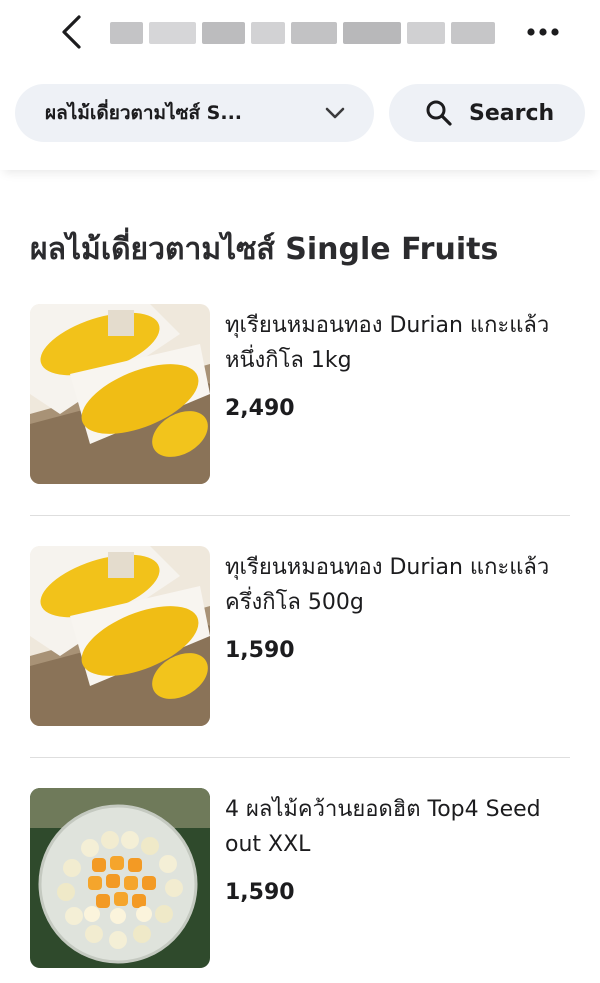 The image size is (600, 983). What do you see at coordinates (260, 408) in the screenshot?
I see `product-price: 2,490` at bounding box center [260, 408].